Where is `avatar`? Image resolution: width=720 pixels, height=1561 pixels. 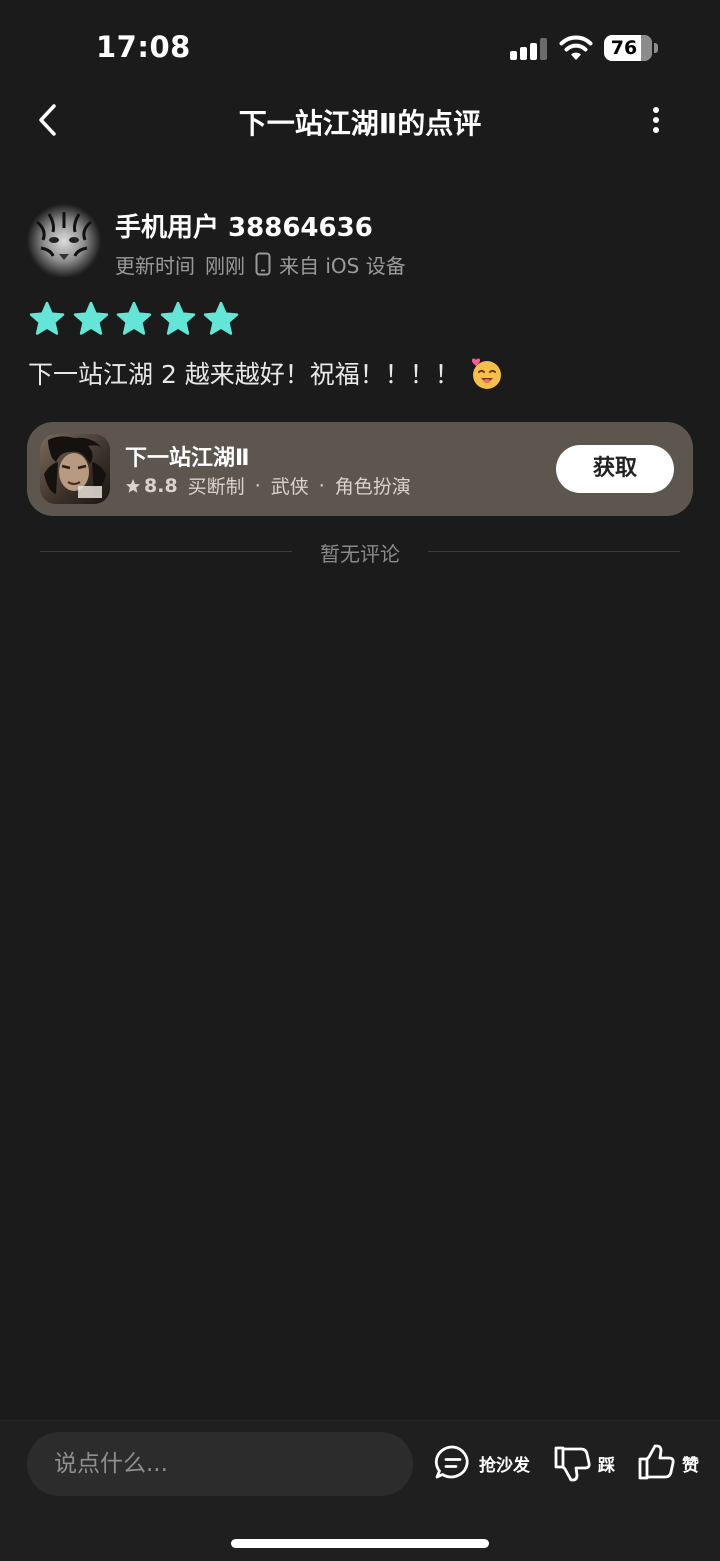 avatar is located at coordinates (64, 241).